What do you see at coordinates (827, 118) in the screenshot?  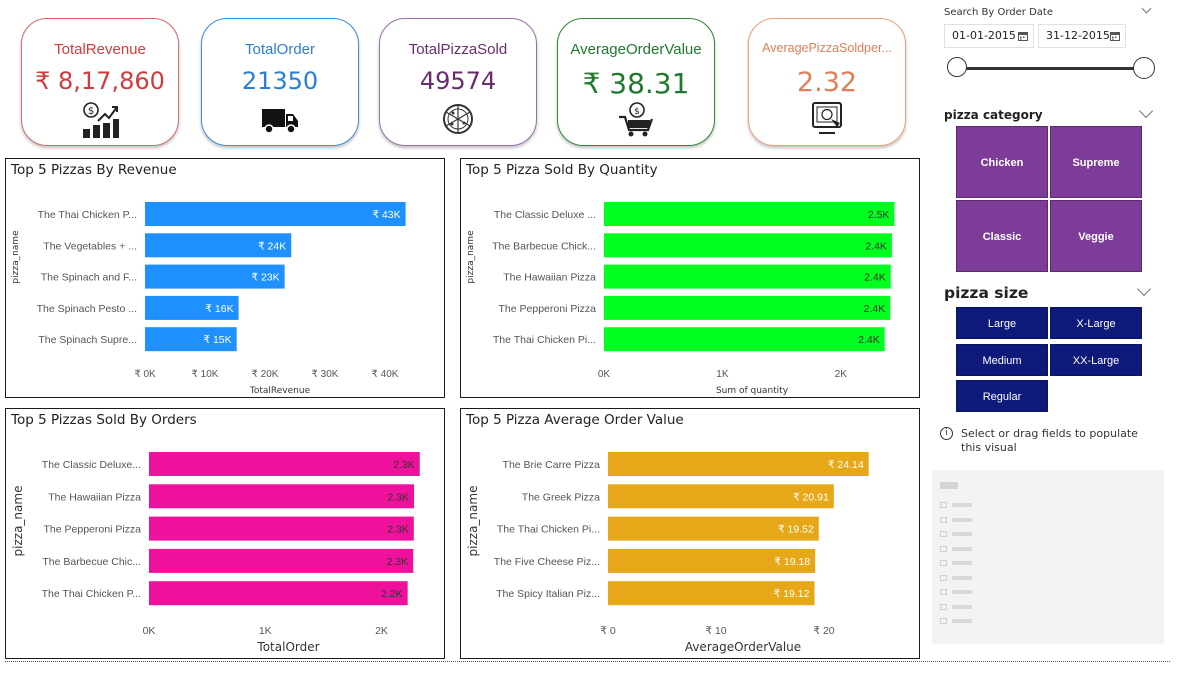 I see `online-order-icon` at bounding box center [827, 118].